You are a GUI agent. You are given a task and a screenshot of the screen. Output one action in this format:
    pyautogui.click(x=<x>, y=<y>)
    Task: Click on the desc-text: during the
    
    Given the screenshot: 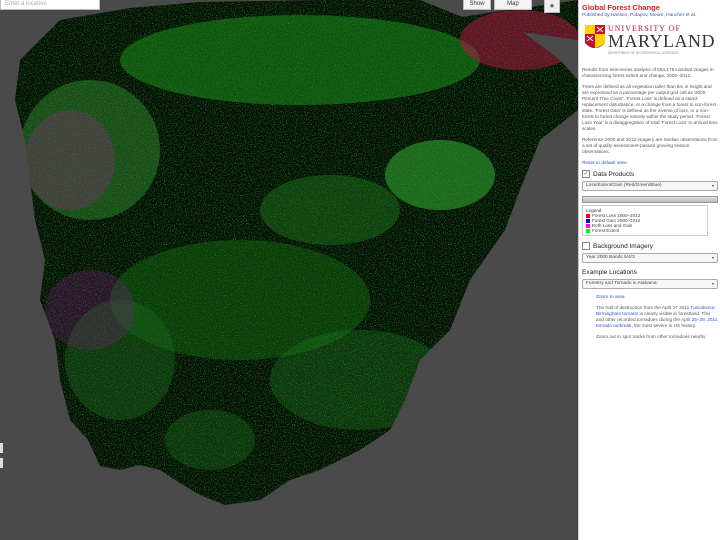 What is the action you would take?
    pyautogui.click(x=669, y=319)
    